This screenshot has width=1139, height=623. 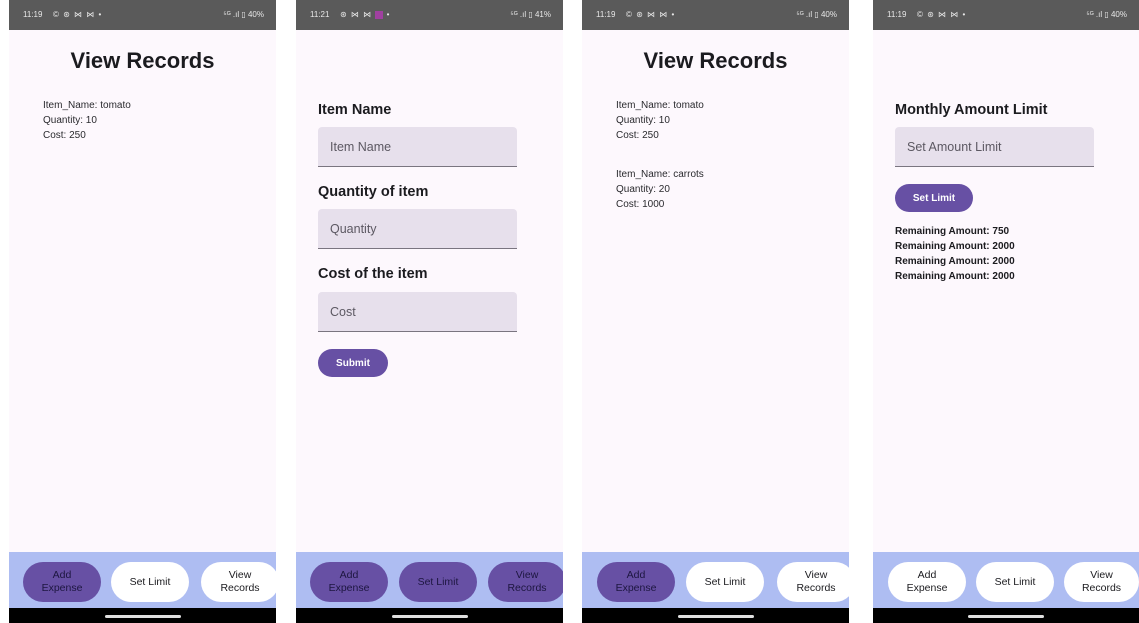 I want to click on status-bar: 11:21 ⊛ ⋈ ⋈ • ⁵ᴳ .ıl ▯ 41%, so click(x=429, y=15).